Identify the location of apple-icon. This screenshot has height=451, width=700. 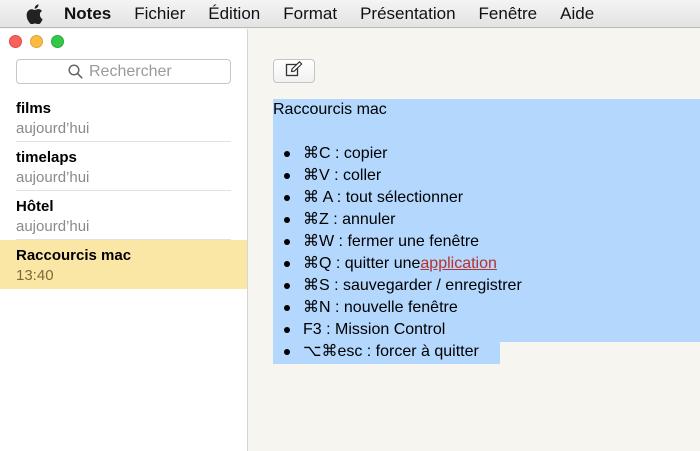
(36, 14).